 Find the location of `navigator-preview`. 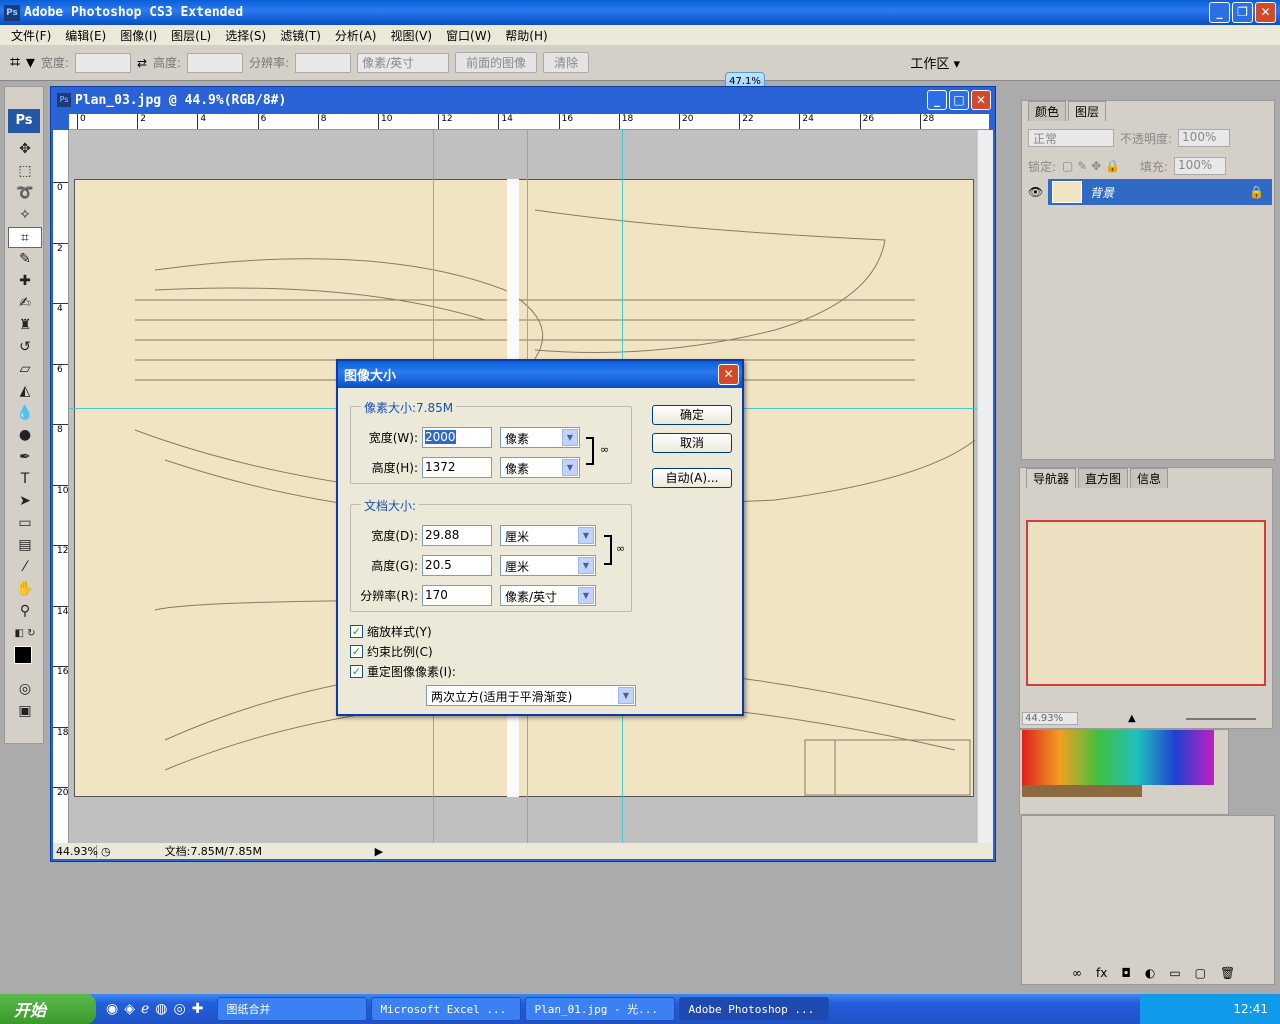

navigator-preview is located at coordinates (1146, 603).